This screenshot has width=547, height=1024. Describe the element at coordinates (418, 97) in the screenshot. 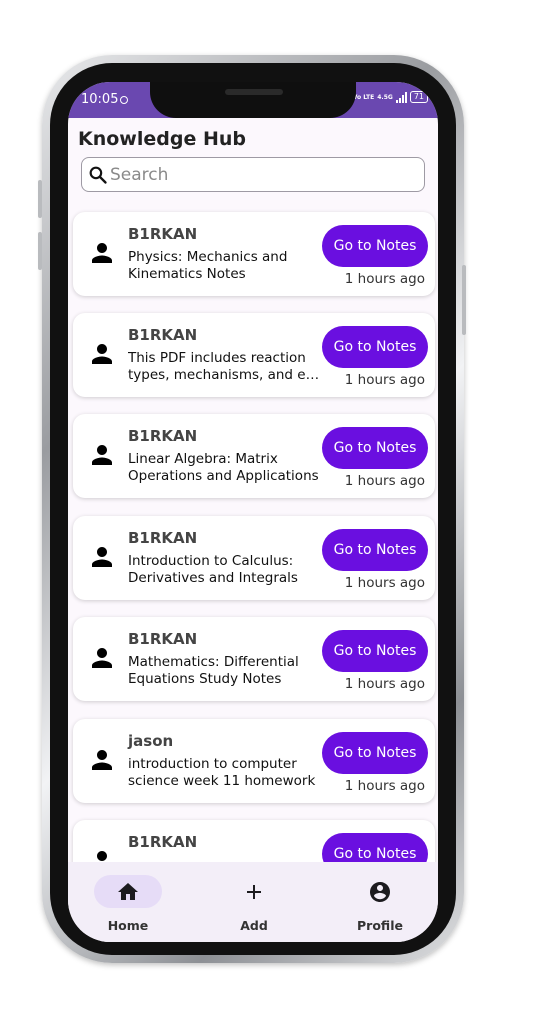

I see `battery-indicator: 71` at that location.